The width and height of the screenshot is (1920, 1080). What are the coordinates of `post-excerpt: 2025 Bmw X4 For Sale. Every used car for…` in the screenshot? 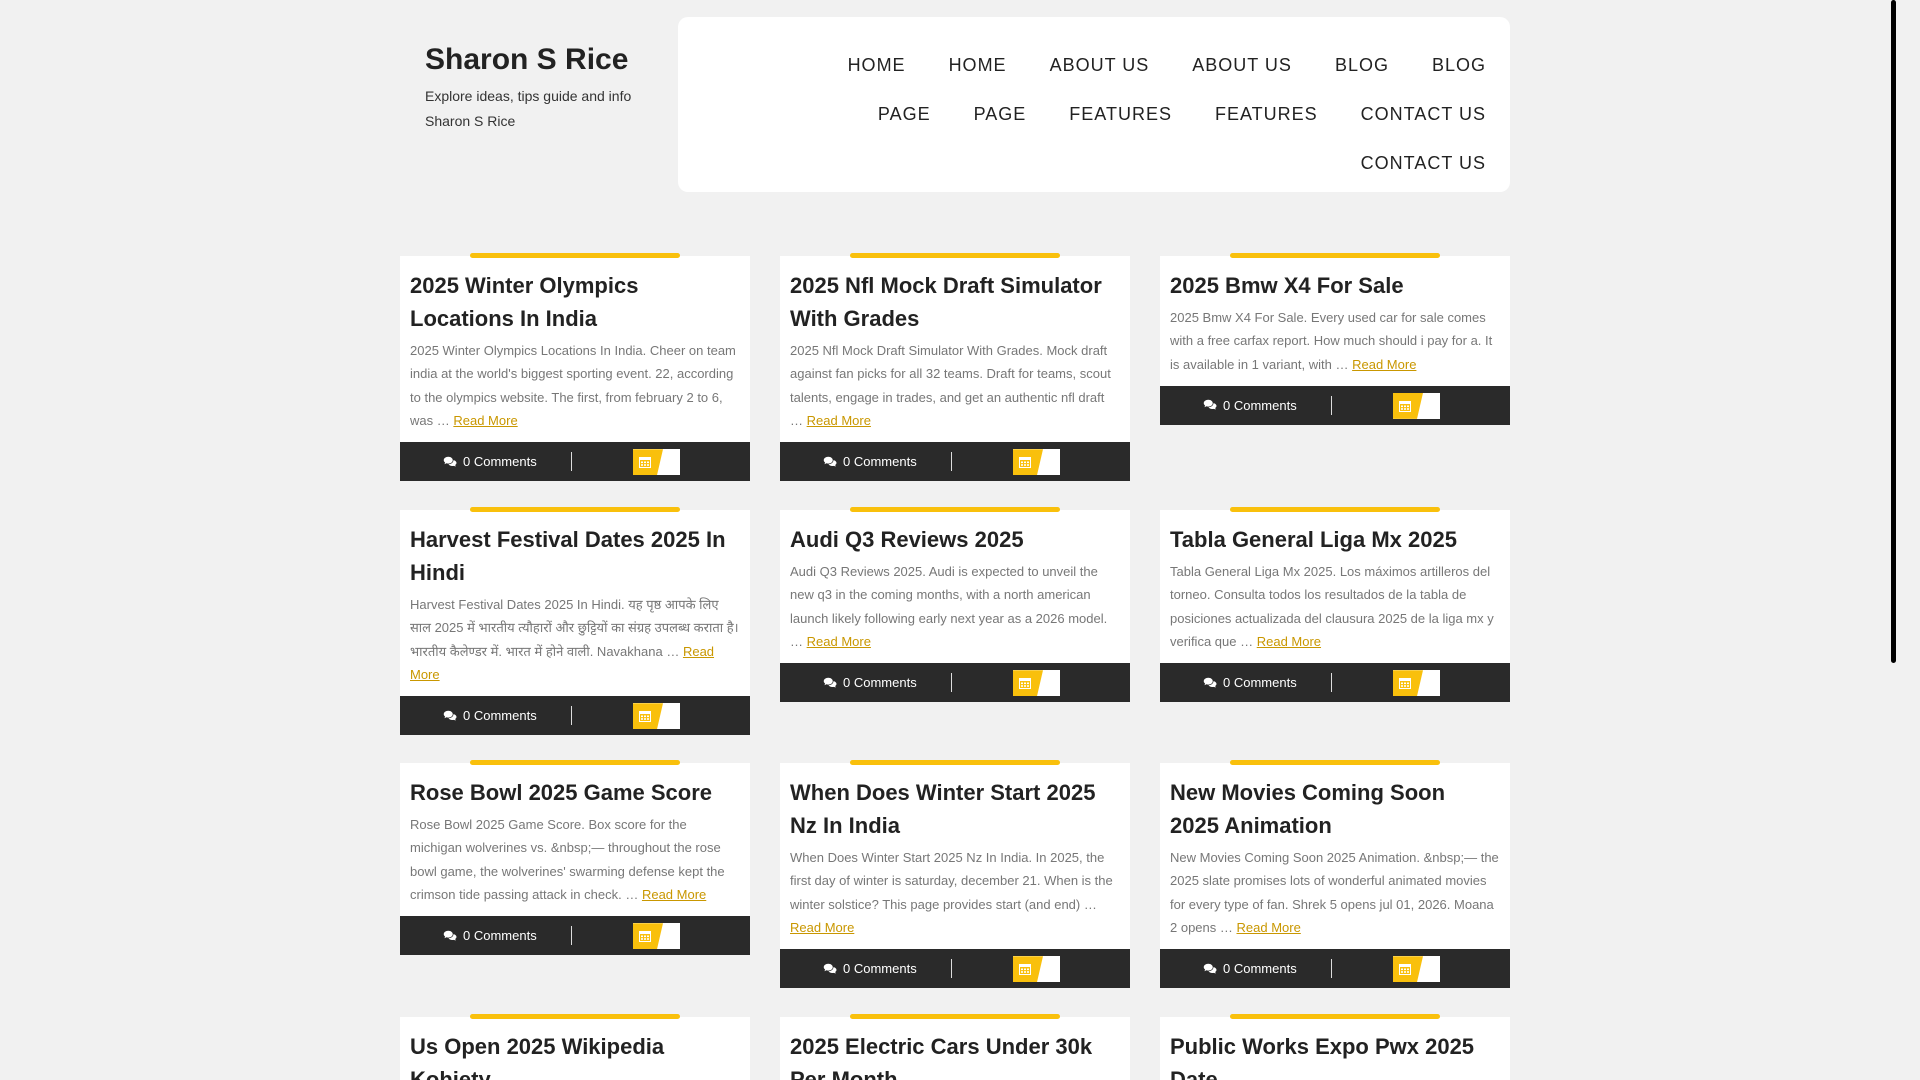 It's located at (1335, 341).